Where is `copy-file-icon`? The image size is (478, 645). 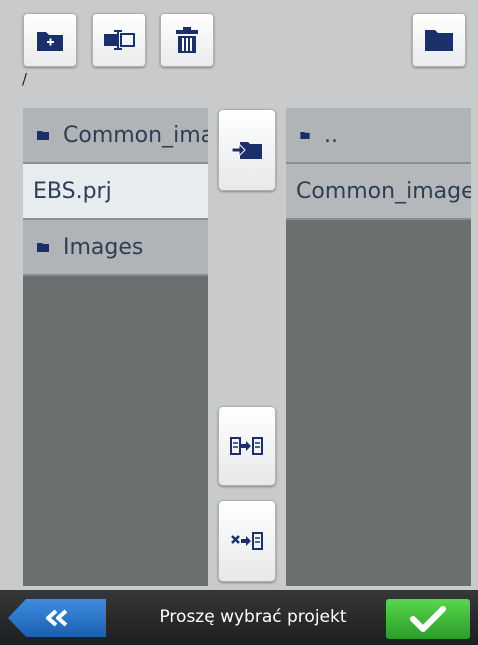
copy-file-icon is located at coordinates (246, 446).